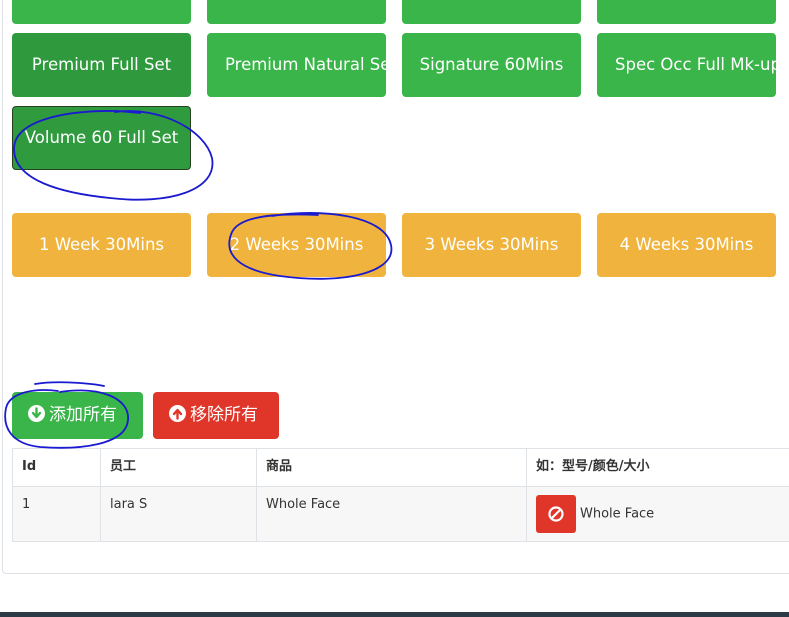  I want to click on service-button-premium-full-set: Premium Full Set, so click(101, 65).